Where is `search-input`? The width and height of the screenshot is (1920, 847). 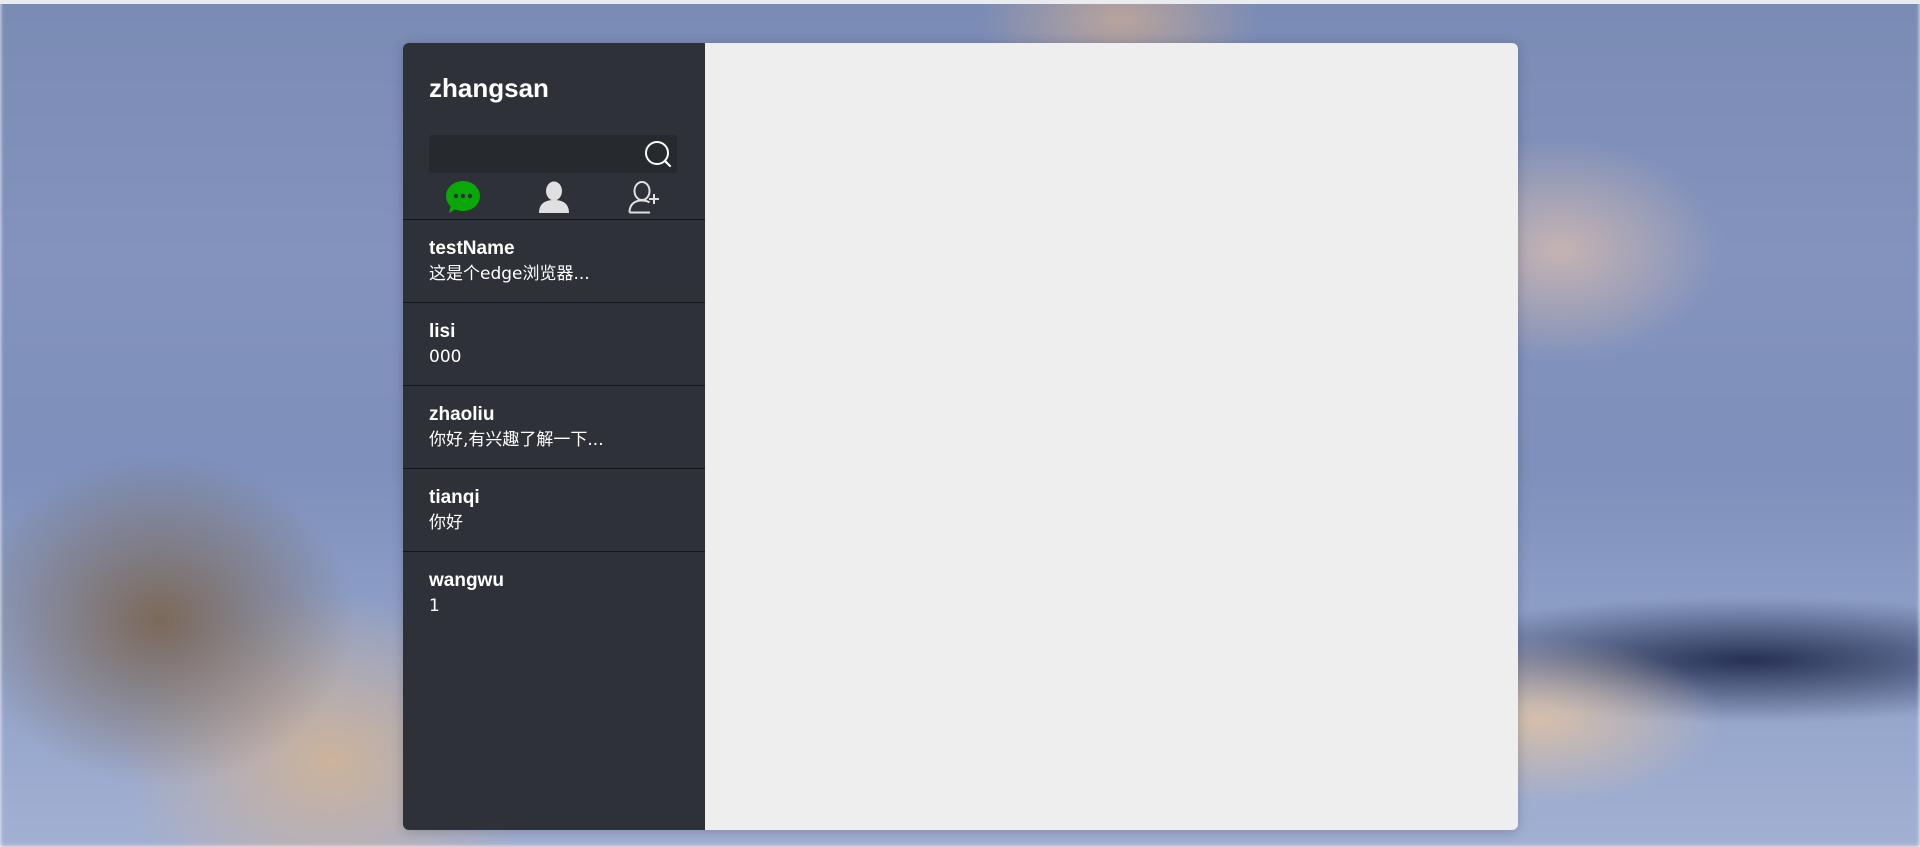 search-input is located at coordinates (531, 154).